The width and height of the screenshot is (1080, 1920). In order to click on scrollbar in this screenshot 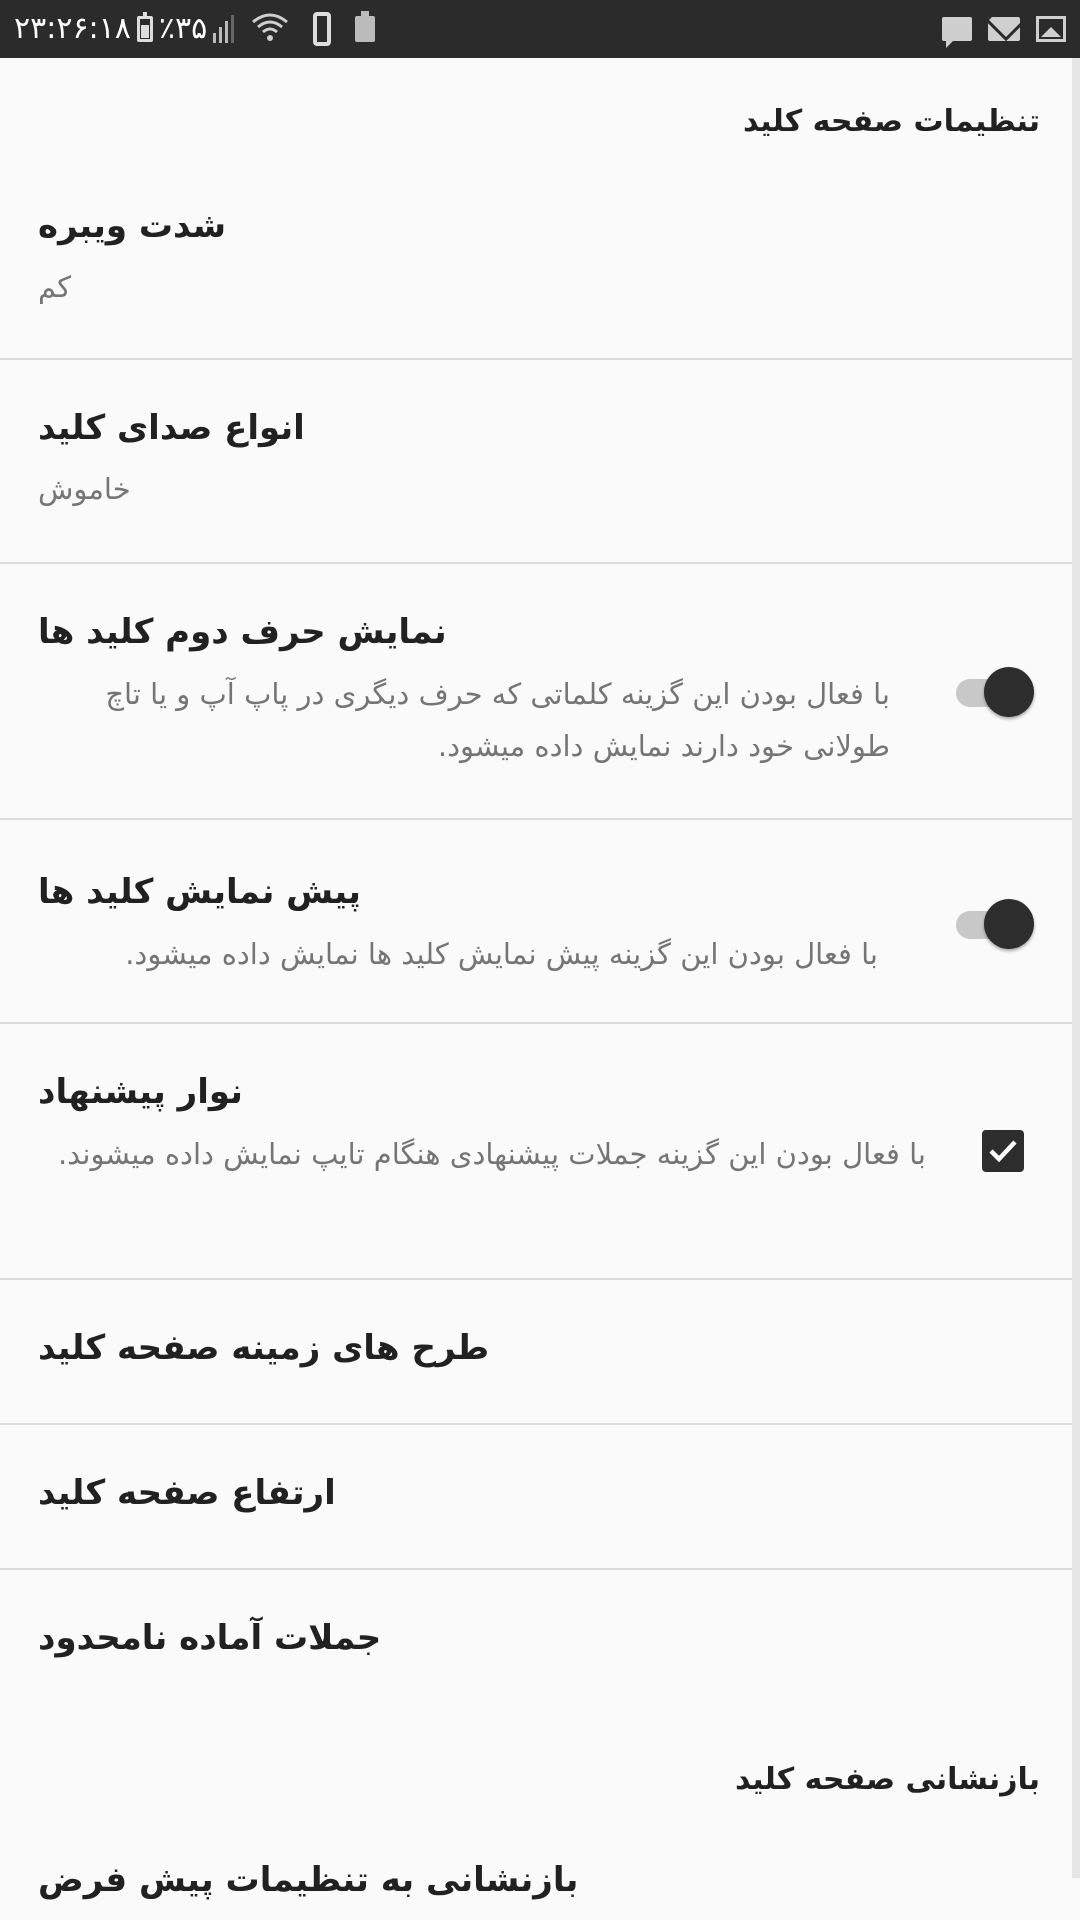, I will do `click(1076, 968)`.